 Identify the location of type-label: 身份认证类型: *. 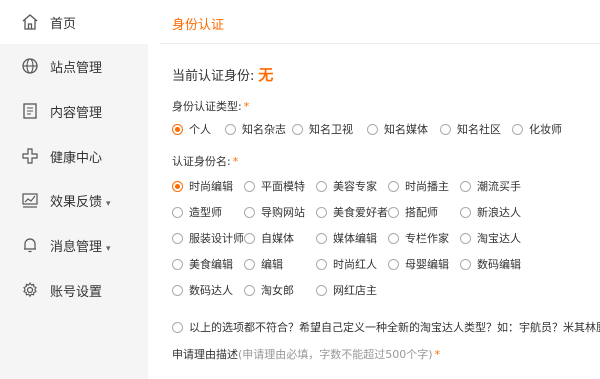
(211, 106).